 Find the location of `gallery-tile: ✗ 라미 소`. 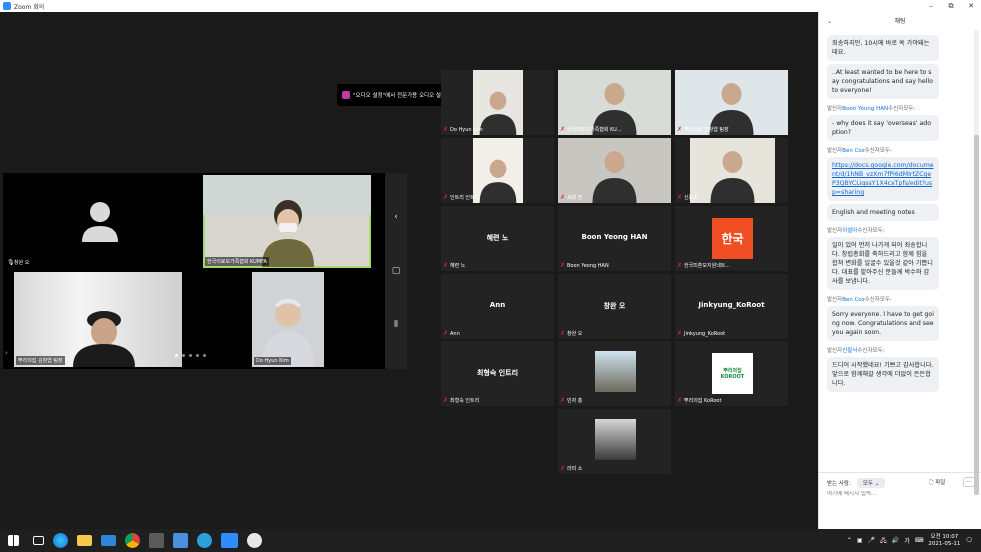

gallery-tile: ✗ 라미 소 is located at coordinates (614, 441).